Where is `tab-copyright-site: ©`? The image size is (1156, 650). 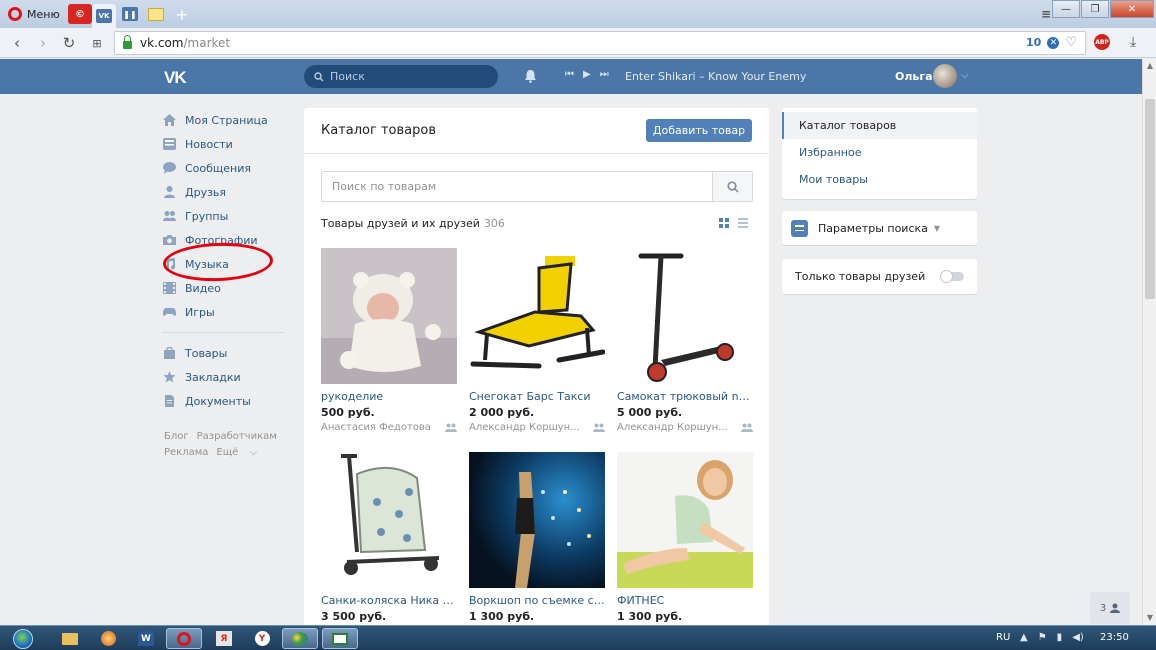 tab-copyright-site: © is located at coordinates (80, 14).